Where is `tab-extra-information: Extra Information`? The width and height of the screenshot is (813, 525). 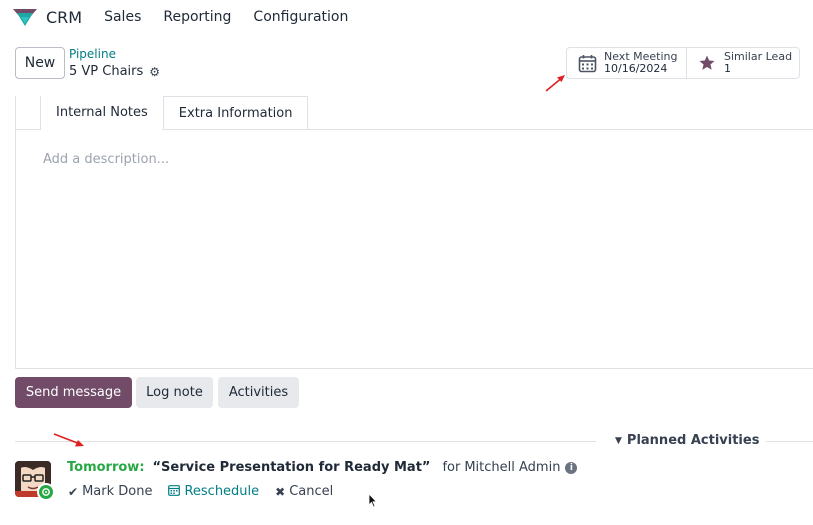 tab-extra-information: Extra Information is located at coordinates (236, 112).